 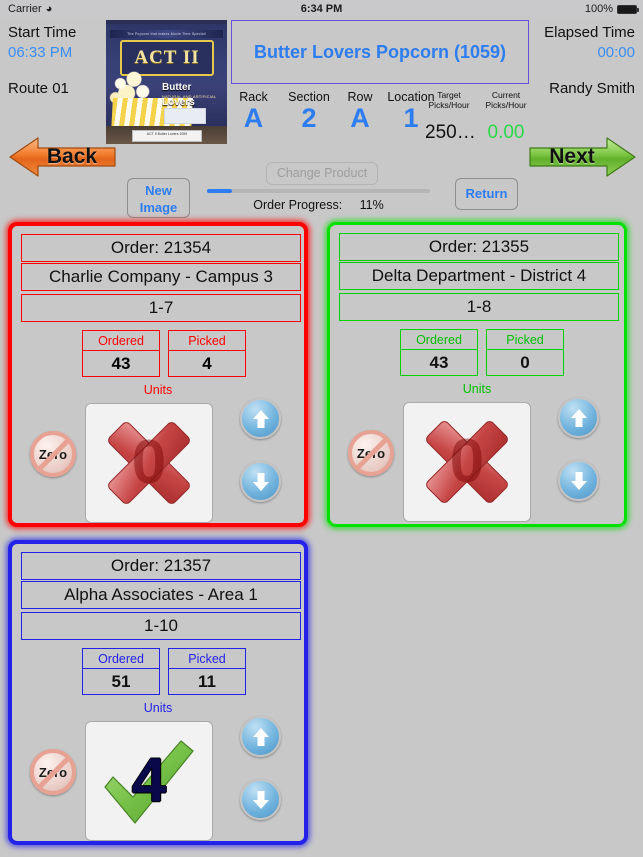 I want to click on start-time-value: 06:33 PM, so click(x=40, y=52).